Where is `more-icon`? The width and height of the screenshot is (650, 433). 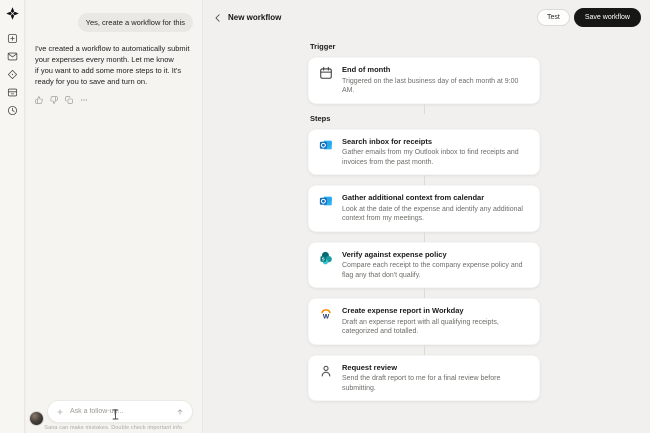
more-icon is located at coordinates (84, 100).